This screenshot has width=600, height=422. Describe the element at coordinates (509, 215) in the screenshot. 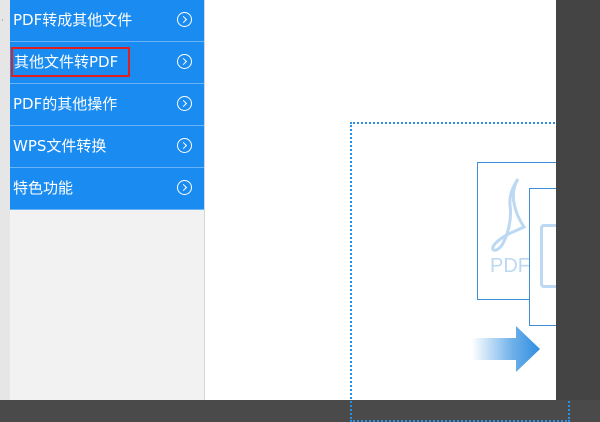

I see `pdf-logo-icon` at that location.